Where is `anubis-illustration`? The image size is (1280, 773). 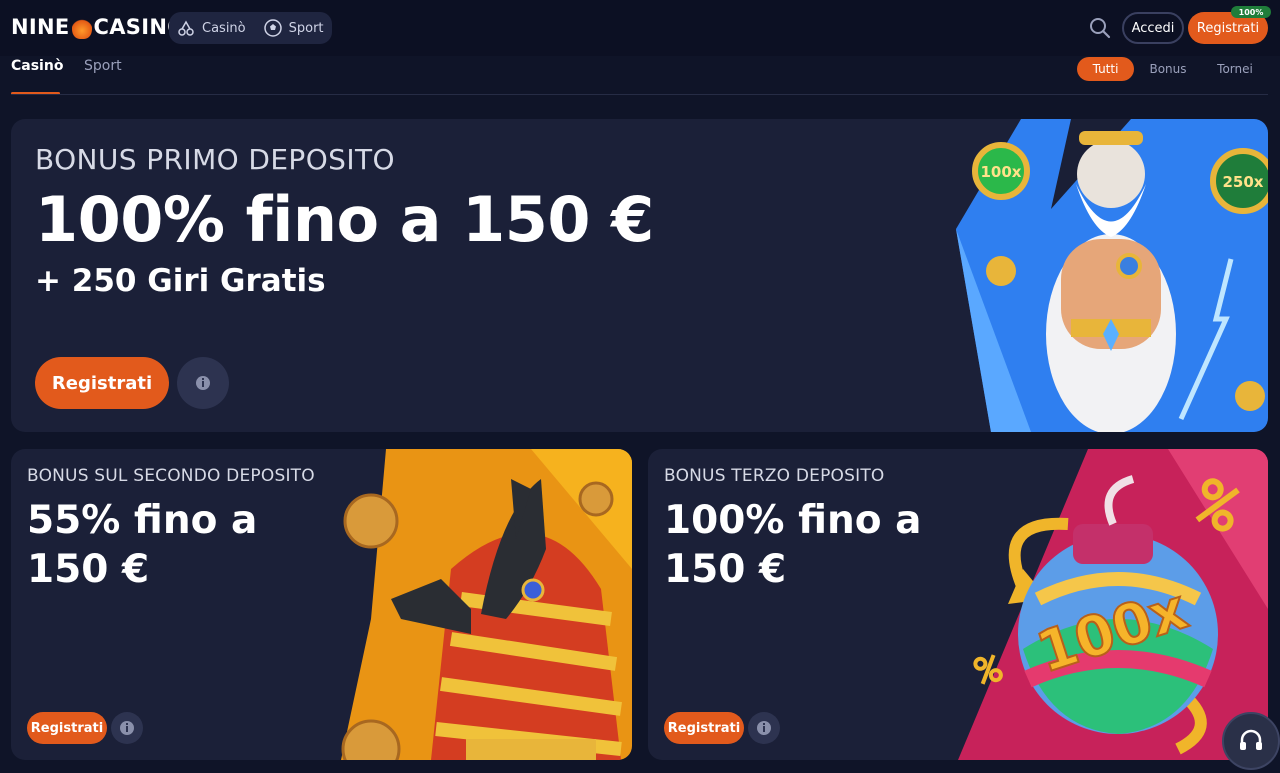
anubis-illustration is located at coordinates (486, 604).